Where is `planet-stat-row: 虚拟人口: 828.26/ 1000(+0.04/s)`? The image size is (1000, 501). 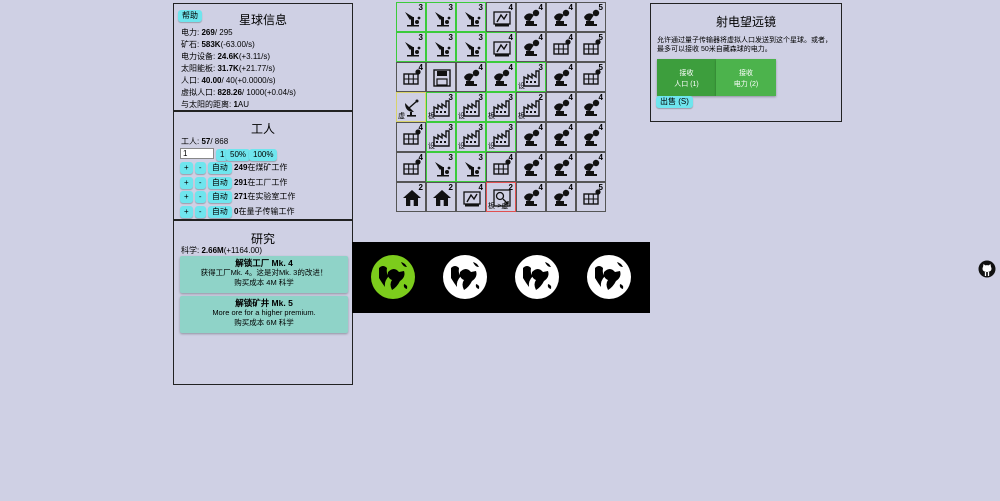 planet-stat-row: 虚拟人口: 828.26/ 1000(+0.04/s) is located at coordinates (238, 92).